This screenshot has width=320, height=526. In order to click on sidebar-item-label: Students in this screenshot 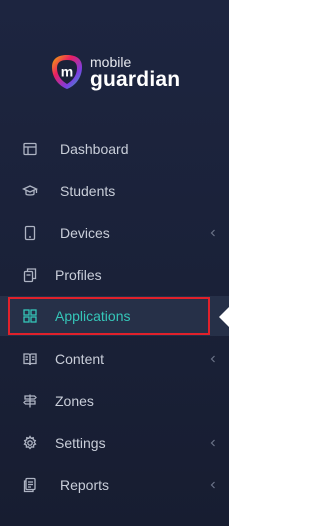, I will do `click(88, 191)`.